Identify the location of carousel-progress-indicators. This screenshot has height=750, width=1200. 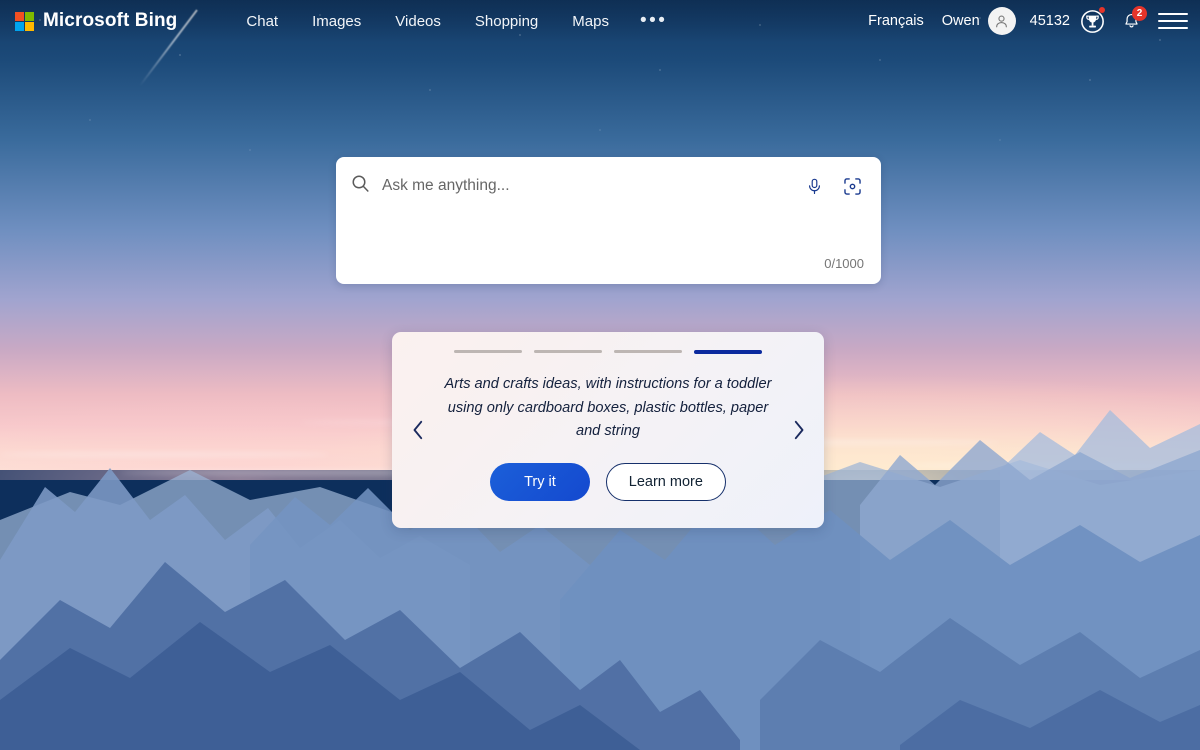
(608, 343).